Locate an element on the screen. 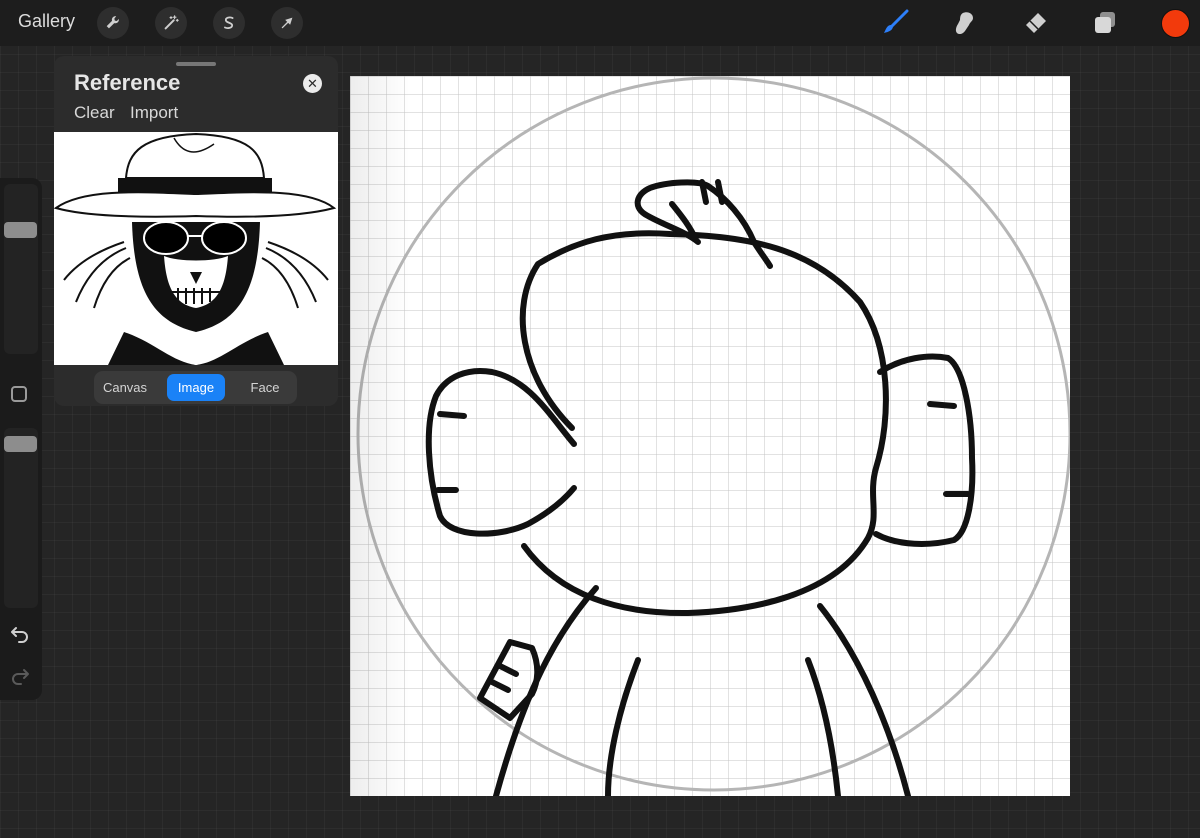 This screenshot has width=1200, height=838. tab-canvas: Canvas is located at coordinates (125, 387).